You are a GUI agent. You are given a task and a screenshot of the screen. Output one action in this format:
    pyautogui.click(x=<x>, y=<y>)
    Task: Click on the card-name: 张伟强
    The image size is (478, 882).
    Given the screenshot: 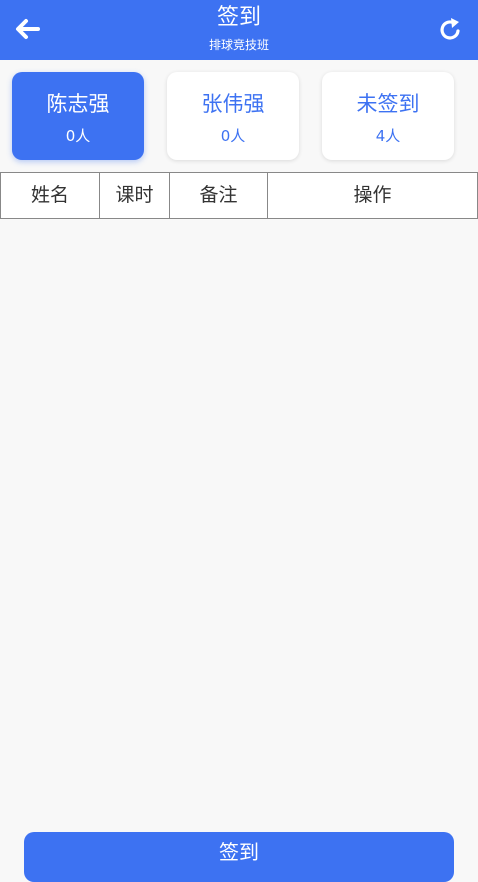 What is the action you would take?
    pyautogui.click(x=233, y=104)
    